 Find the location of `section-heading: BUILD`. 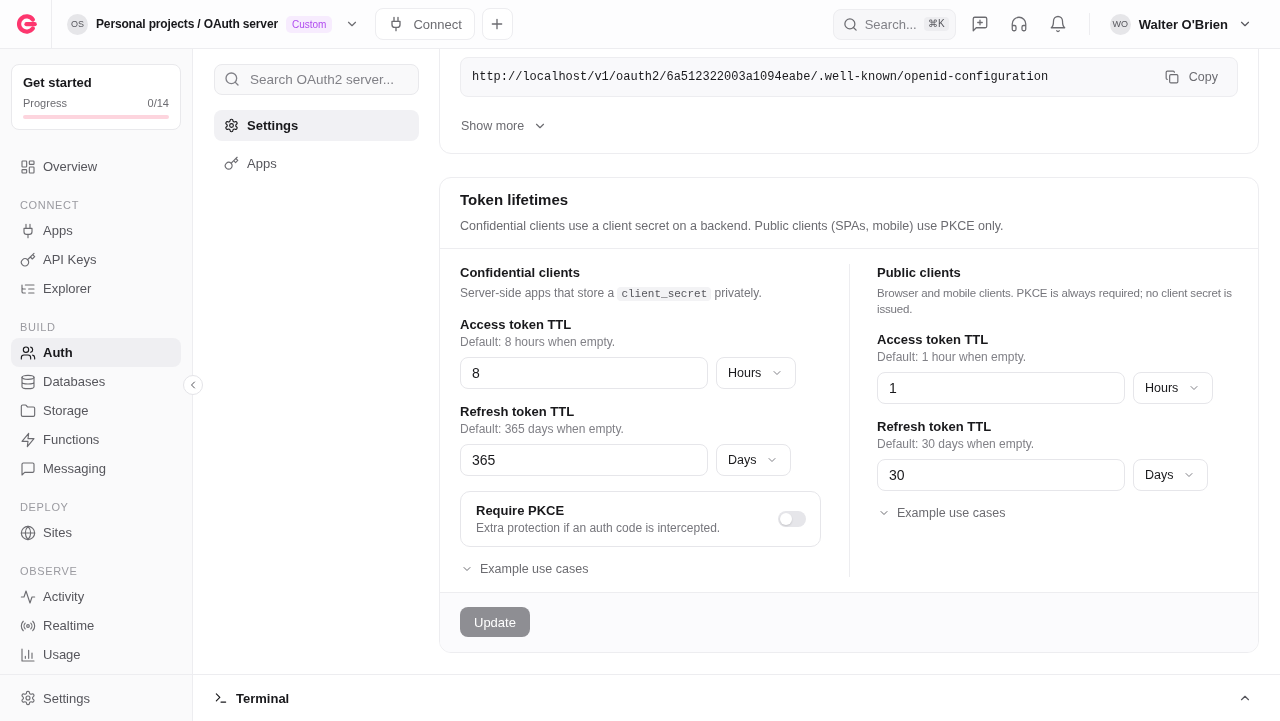

section-heading: BUILD is located at coordinates (38, 327).